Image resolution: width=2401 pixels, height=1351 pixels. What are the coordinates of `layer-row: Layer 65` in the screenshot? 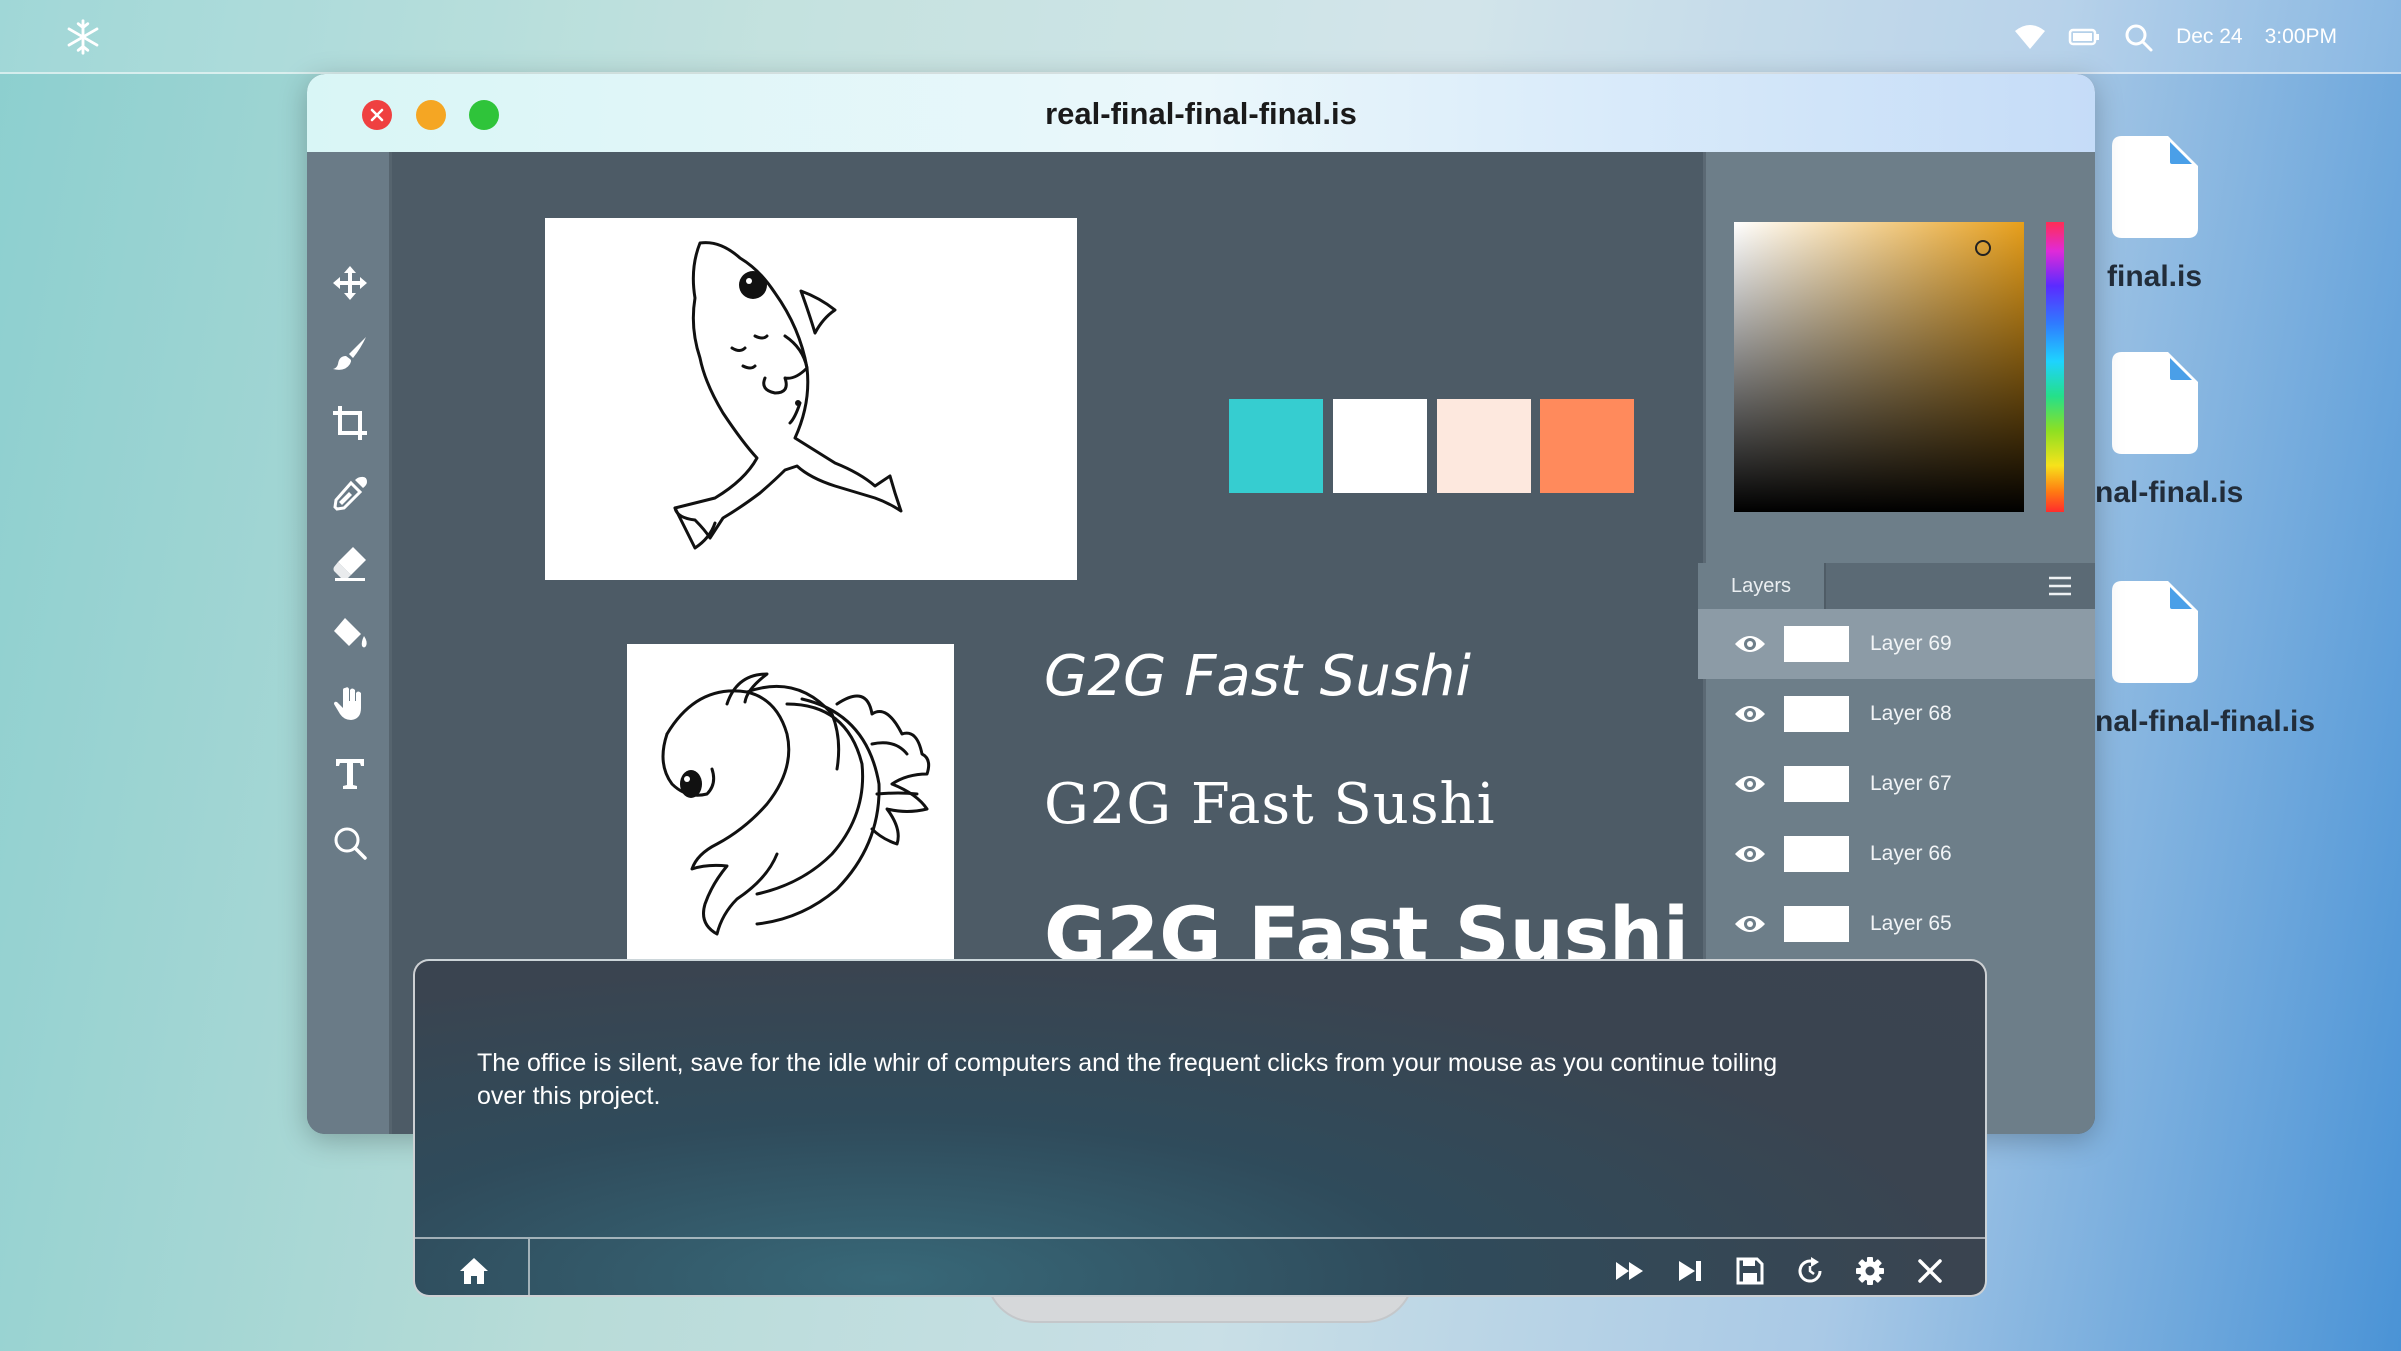 It's located at (1896, 924).